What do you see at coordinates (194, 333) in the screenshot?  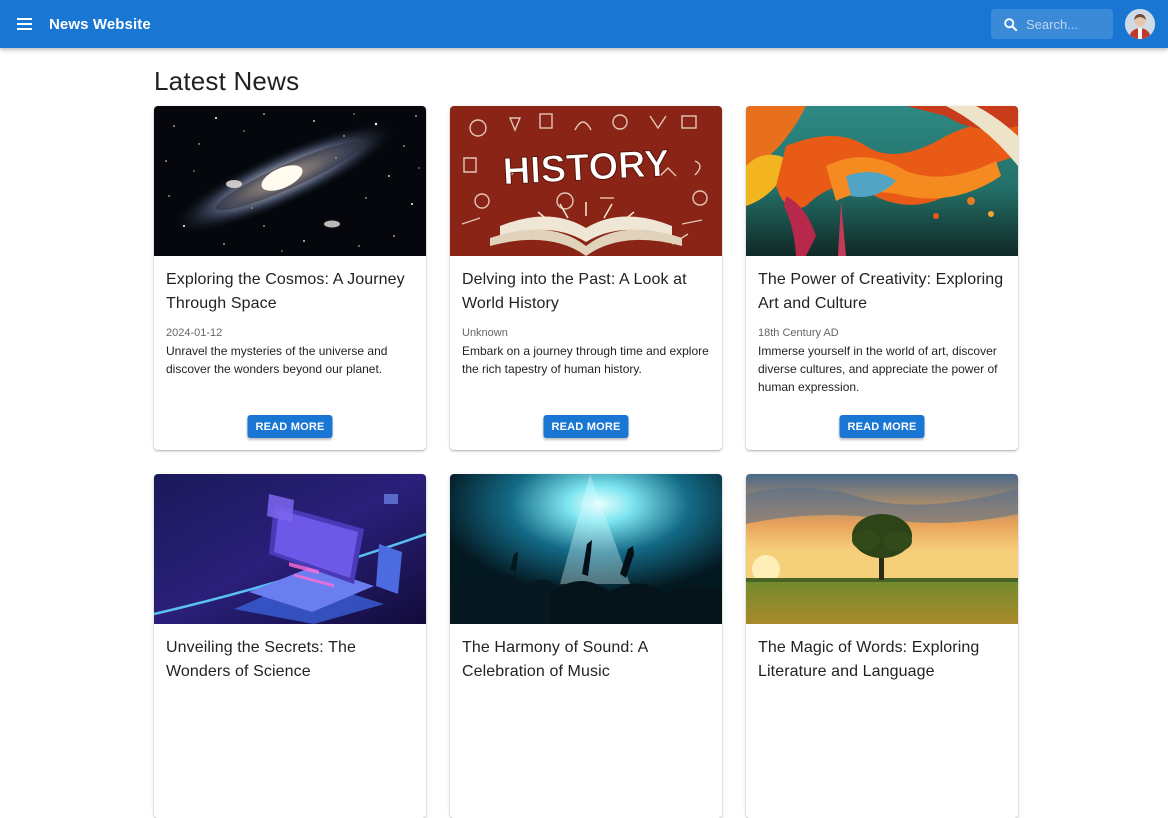 I see `card-date: 2024-01-12` at bounding box center [194, 333].